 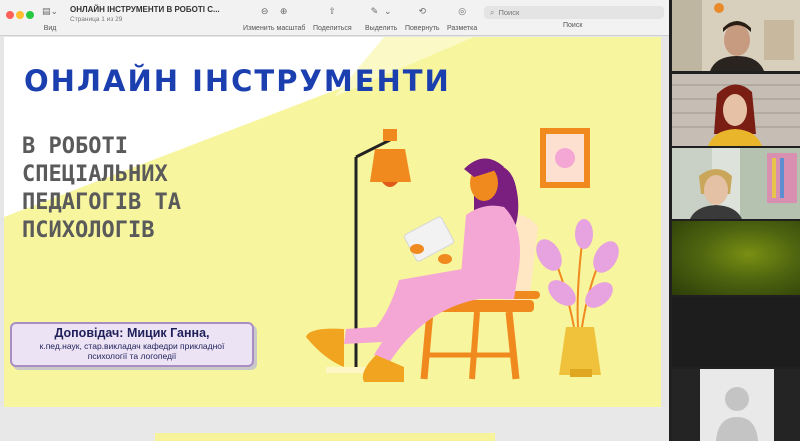 I want to click on share-button: ⇧ Поделиться, so click(x=332, y=19).